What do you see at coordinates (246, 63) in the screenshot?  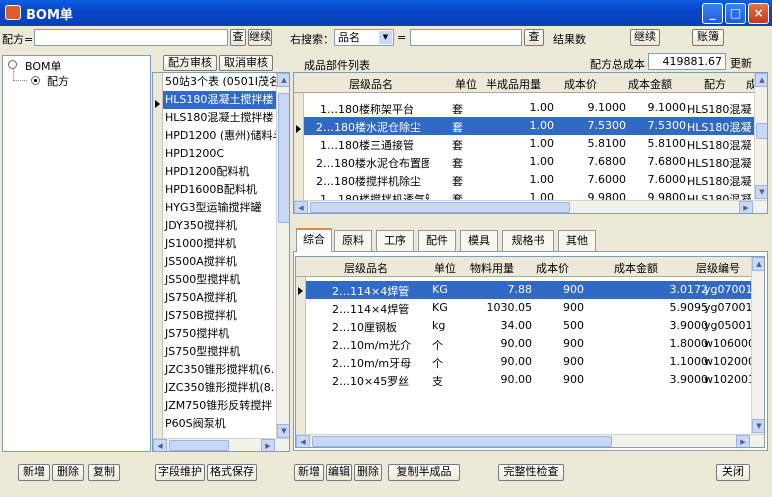 I see `cancel-approve-button: 取消审核` at bounding box center [246, 63].